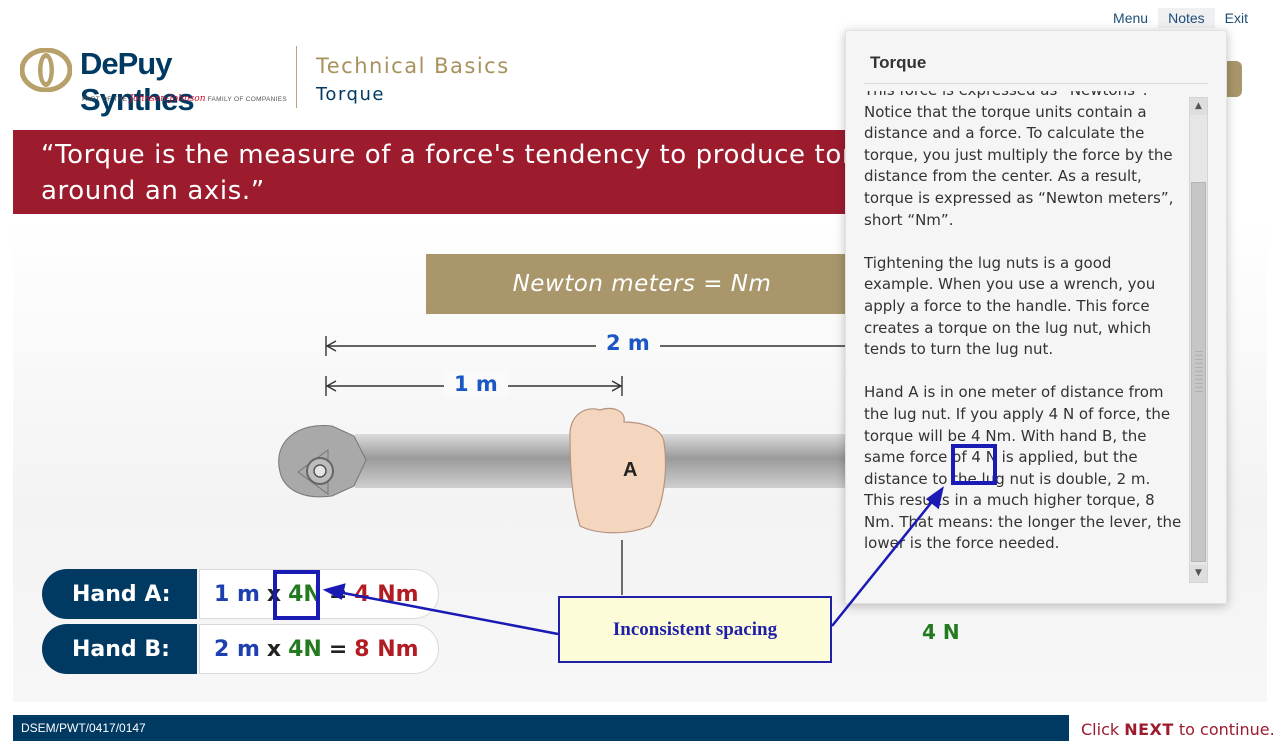  Describe the element at coordinates (1198, 573) in the screenshot. I see `scroll-down-icon: ▼` at that location.